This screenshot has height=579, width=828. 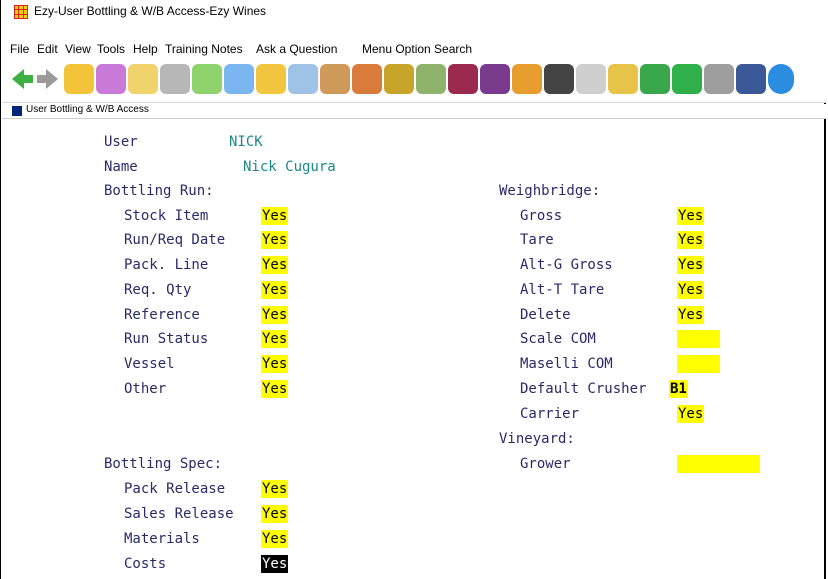 What do you see at coordinates (566, 265) in the screenshot?
I see `weighbridge-label: Alt-G Gross` at bounding box center [566, 265].